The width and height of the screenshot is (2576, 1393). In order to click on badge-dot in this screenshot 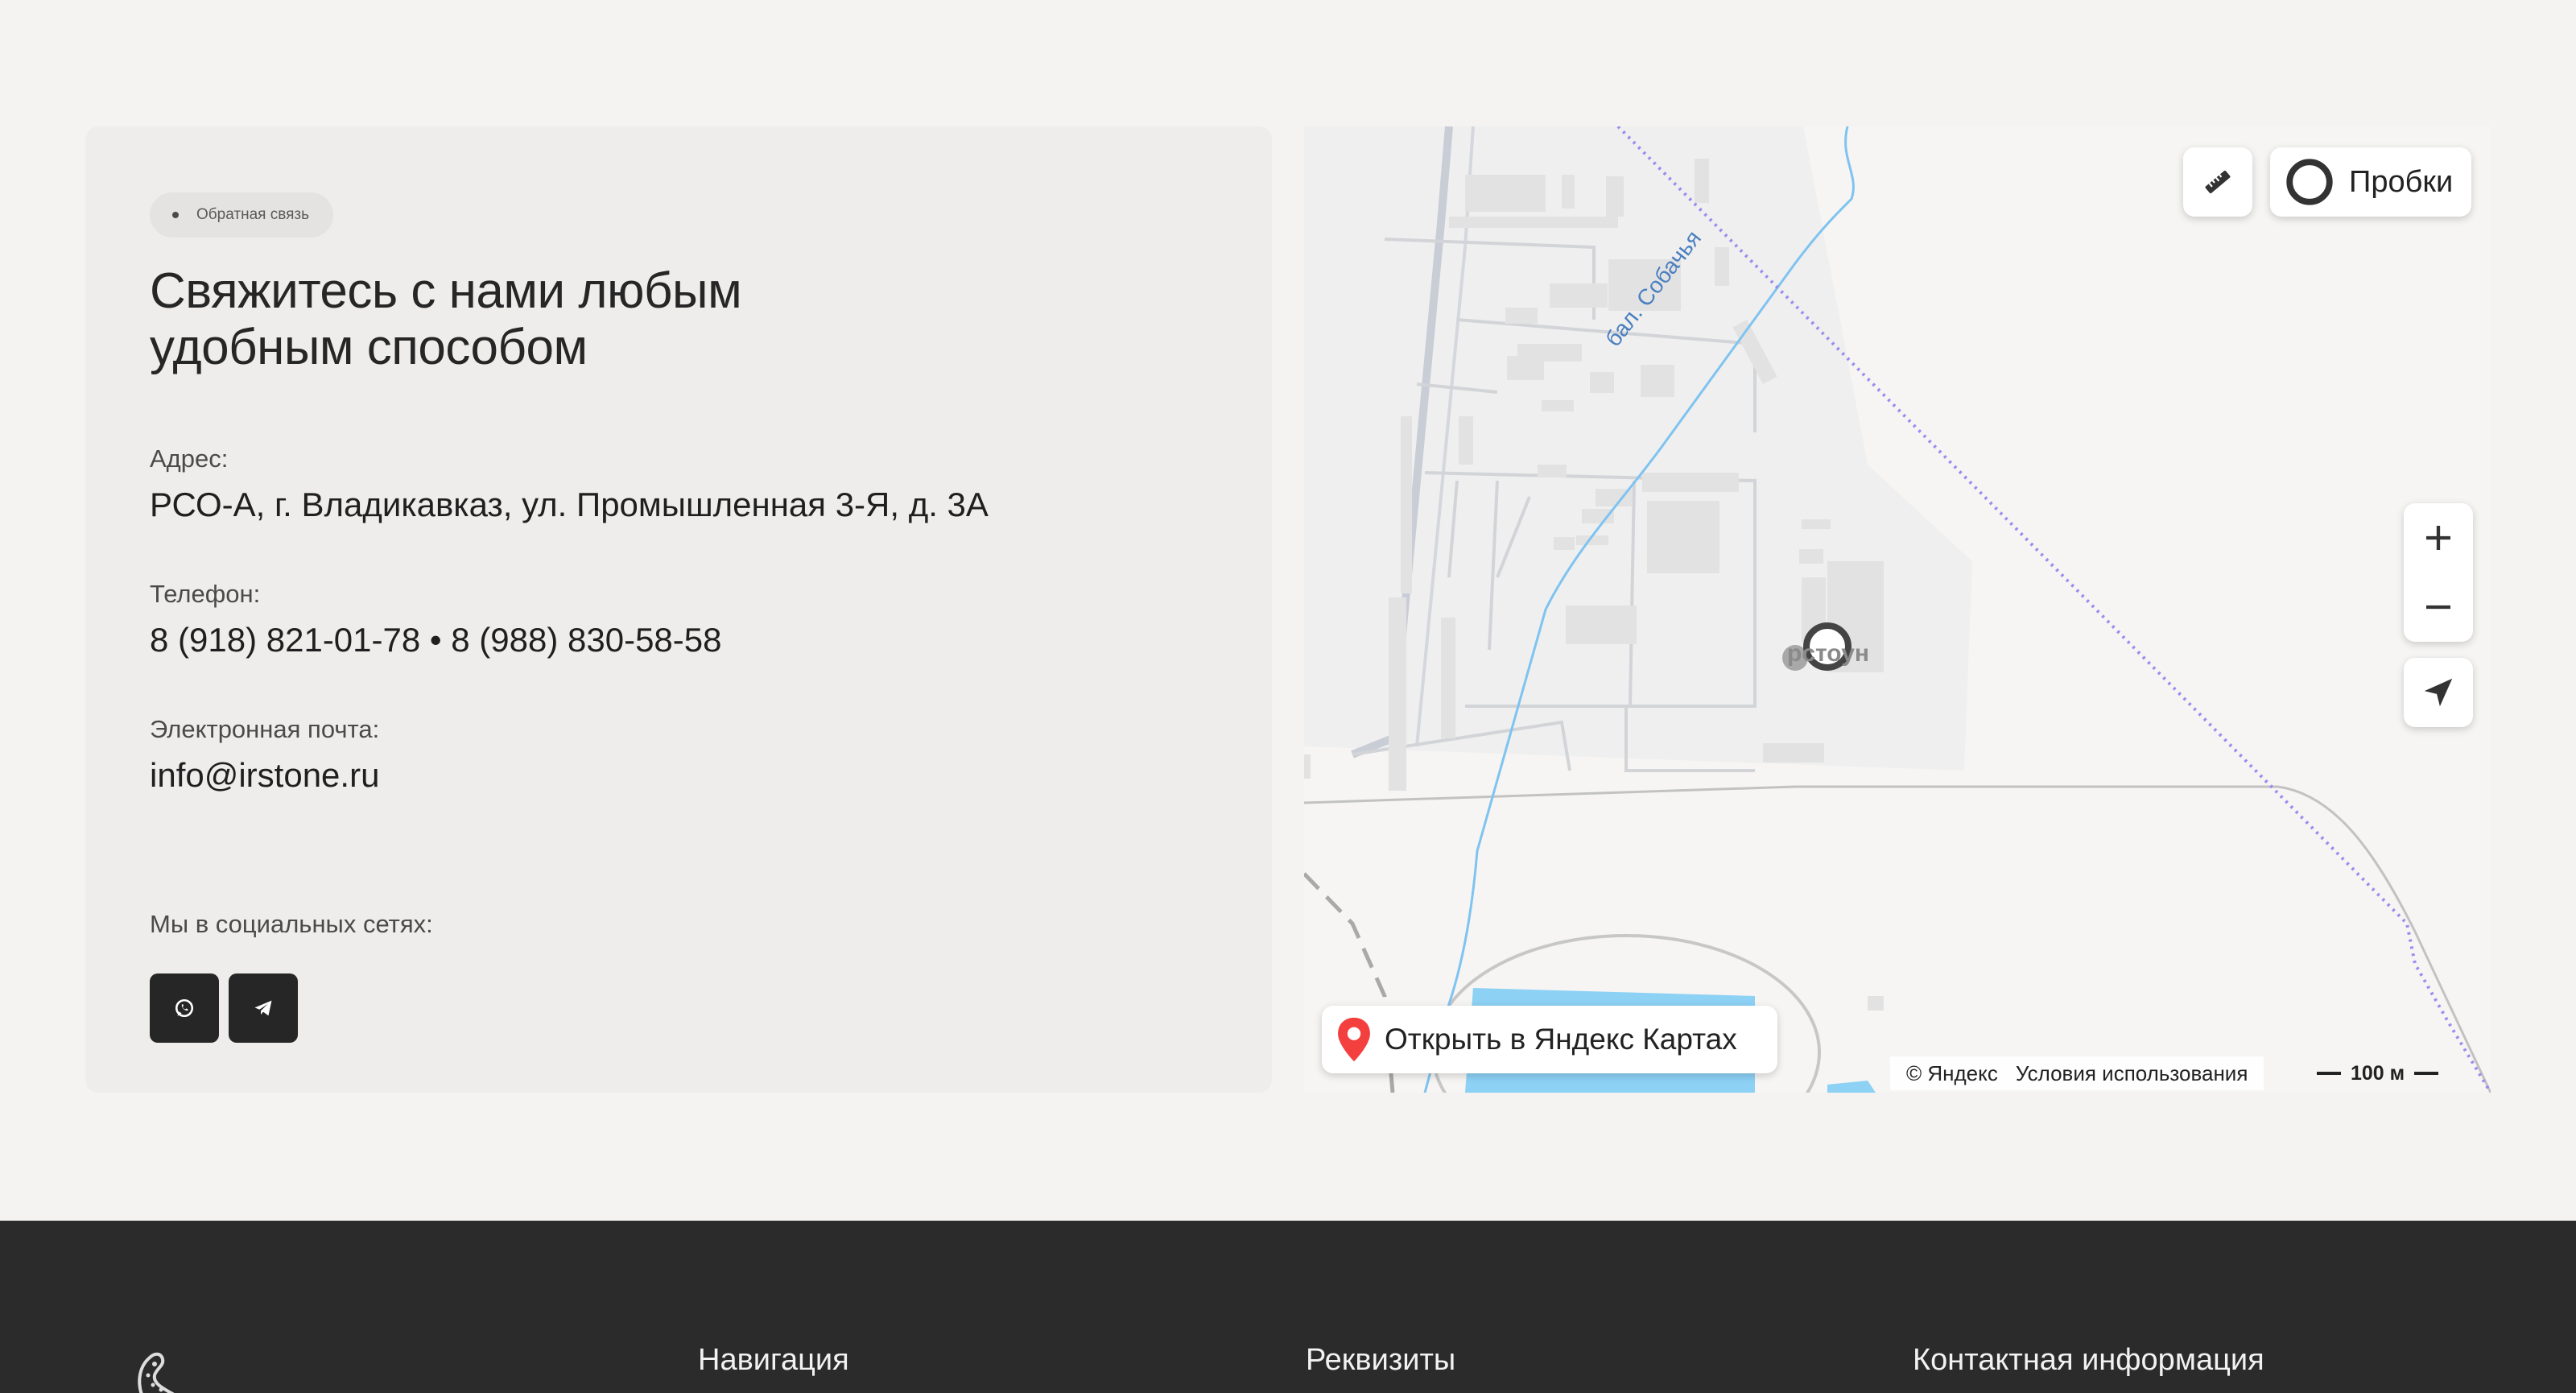, I will do `click(175, 215)`.